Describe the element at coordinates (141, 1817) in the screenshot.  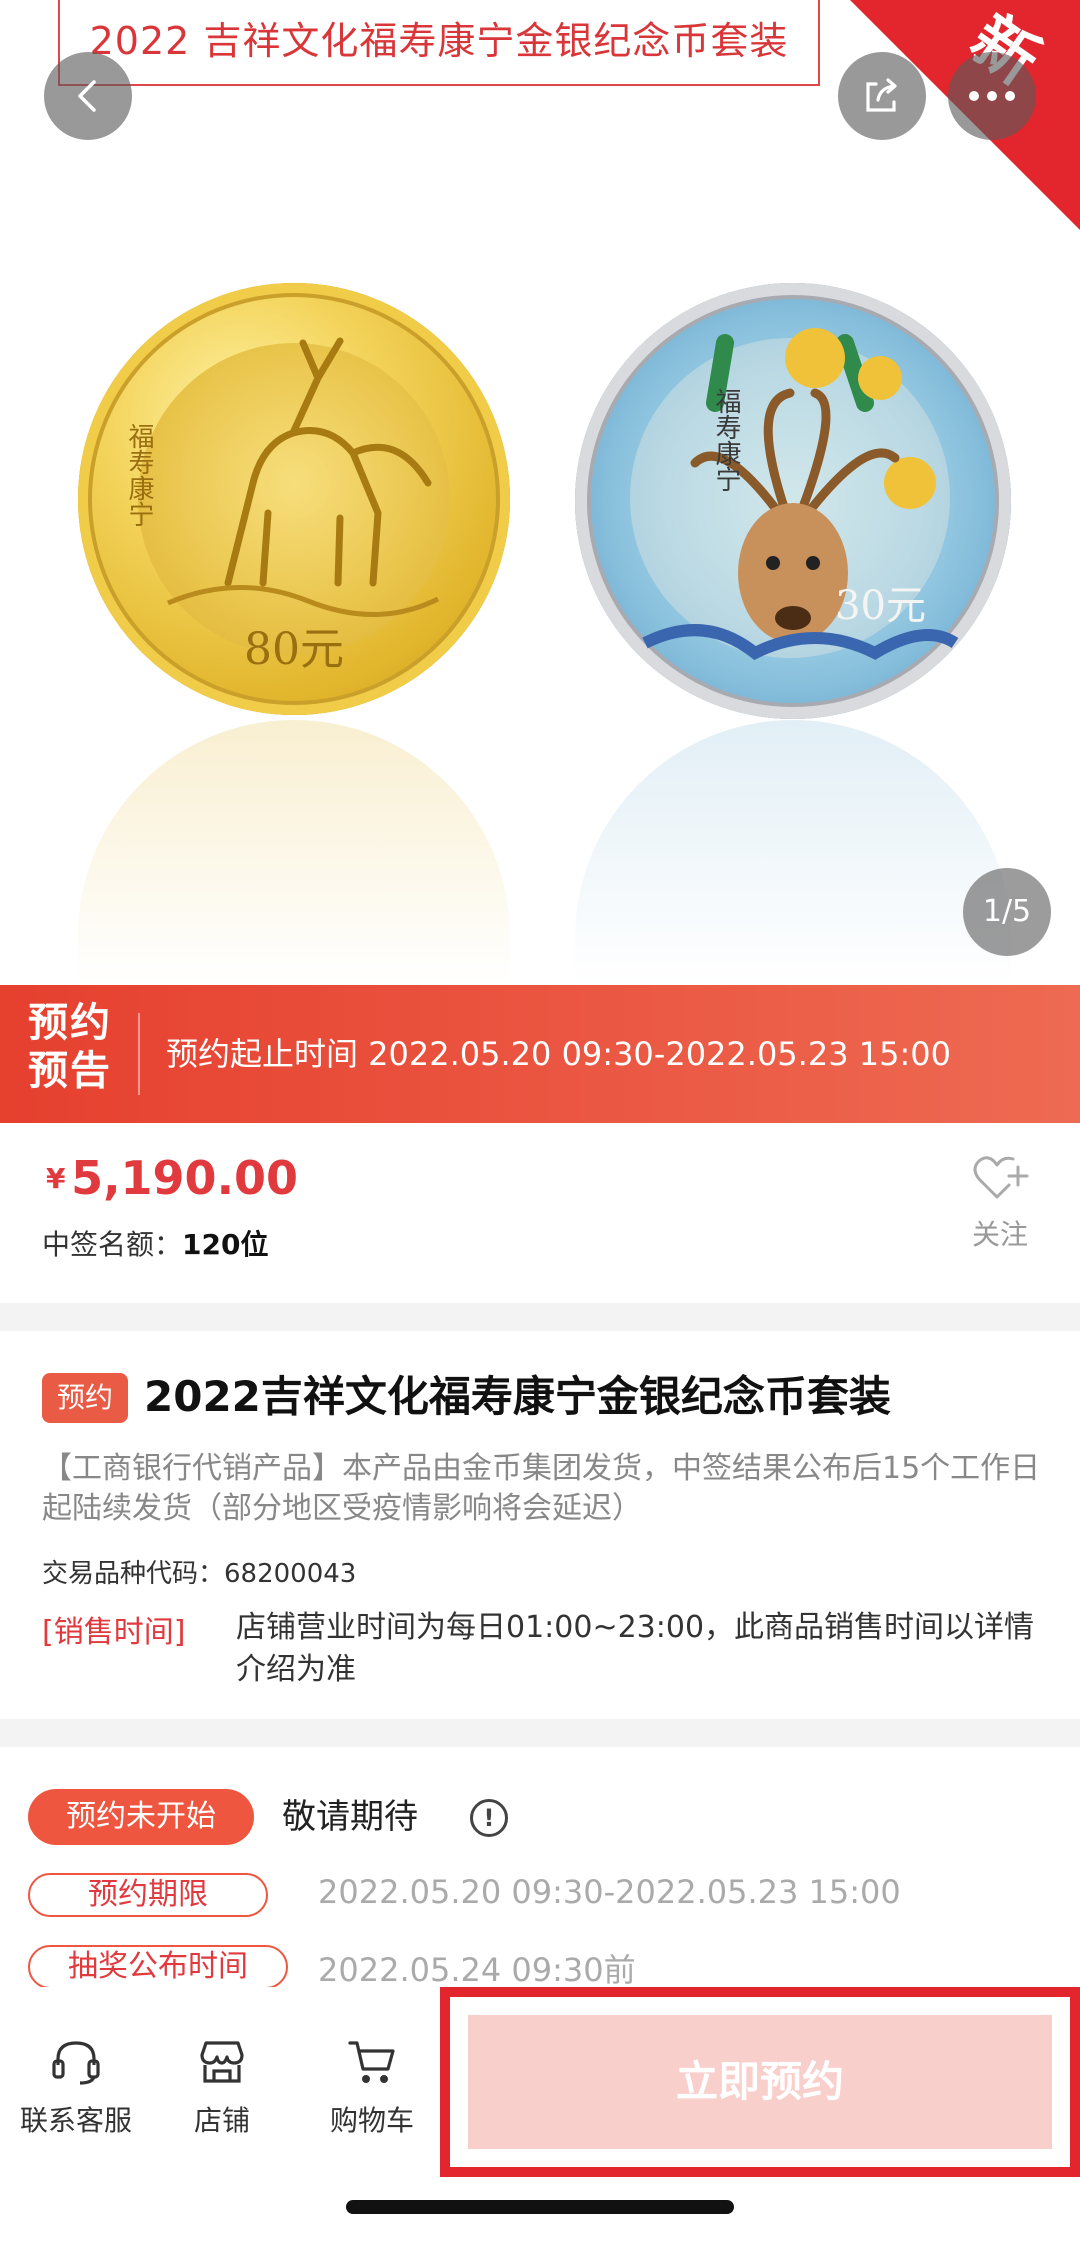
I see `status-badge: 预约未开始` at that location.